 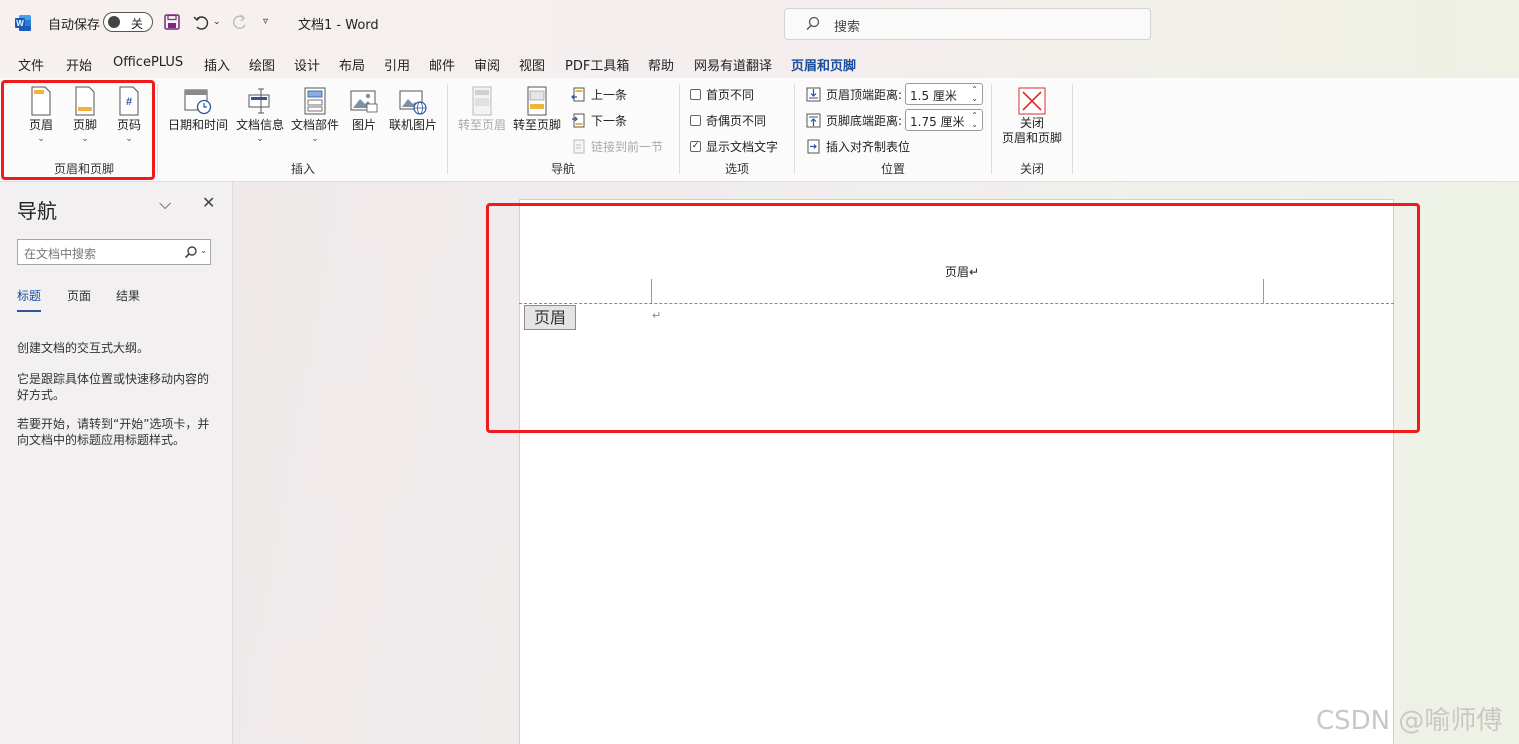 I want to click on quick-parts-button: 文档部件 ⌄, so click(x=315, y=115).